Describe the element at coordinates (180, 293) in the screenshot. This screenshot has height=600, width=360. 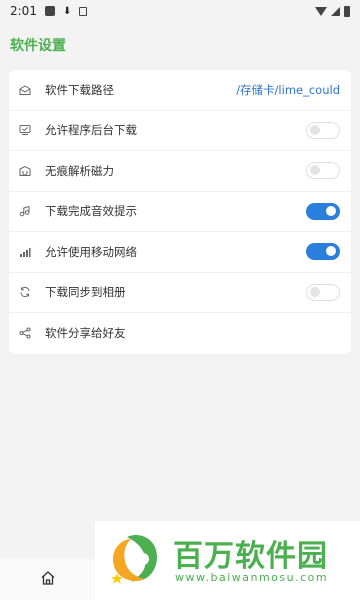
I see `setting-sync-album: 下载同步到相册` at that location.